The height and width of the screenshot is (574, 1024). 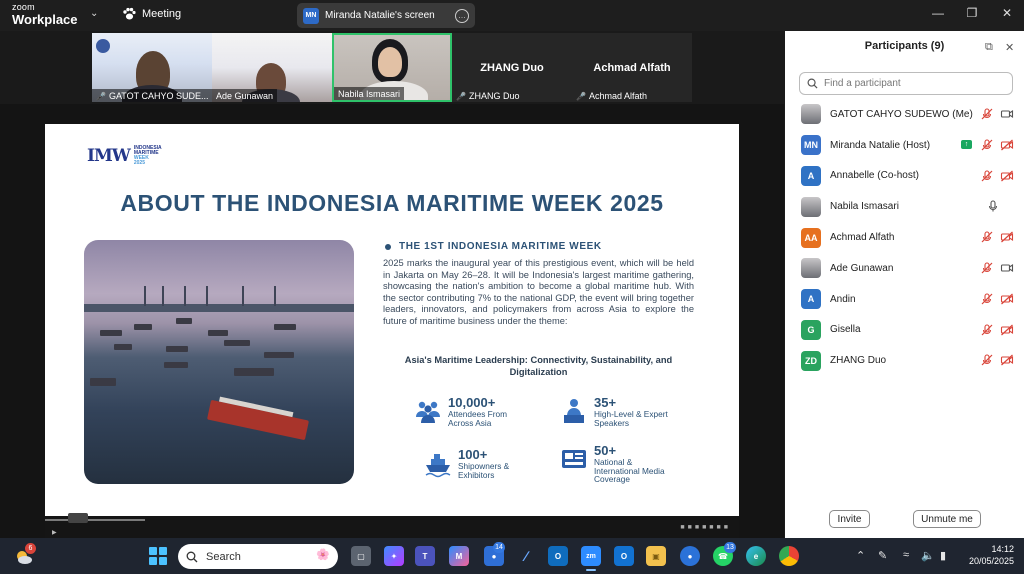 What do you see at coordinates (78, 518) in the screenshot?
I see `tooltip` at bounding box center [78, 518].